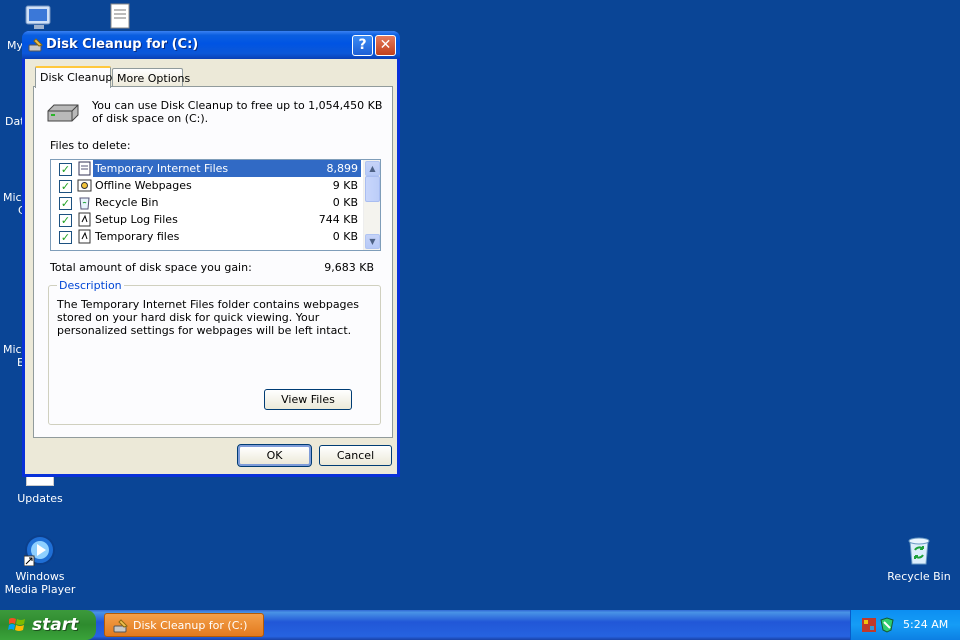 The width and height of the screenshot is (960, 640). What do you see at coordinates (39, 550) in the screenshot?
I see `media-player-icon` at bounding box center [39, 550].